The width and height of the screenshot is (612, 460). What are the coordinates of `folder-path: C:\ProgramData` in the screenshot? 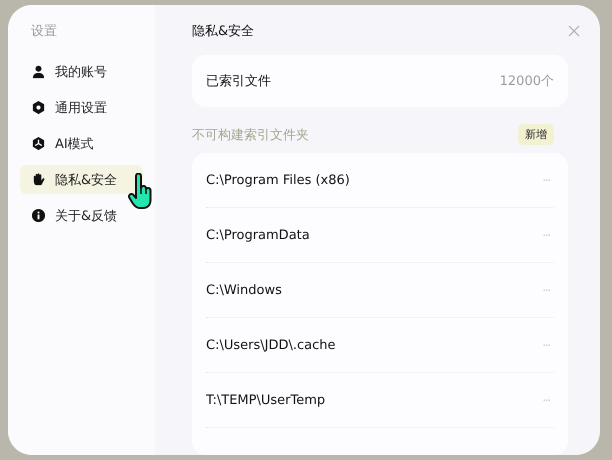 It's located at (258, 235).